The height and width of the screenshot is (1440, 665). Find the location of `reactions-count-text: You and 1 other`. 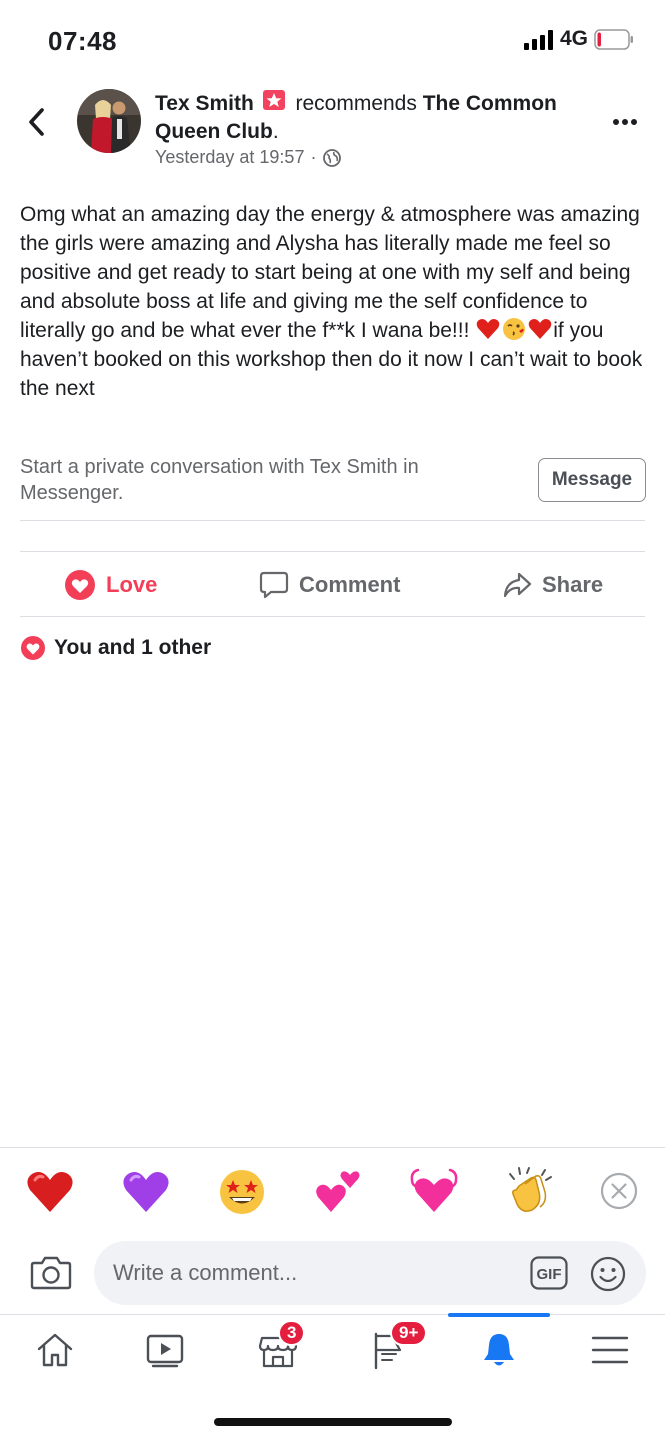

reactions-count-text: You and 1 other is located at coordinates (133, 647).